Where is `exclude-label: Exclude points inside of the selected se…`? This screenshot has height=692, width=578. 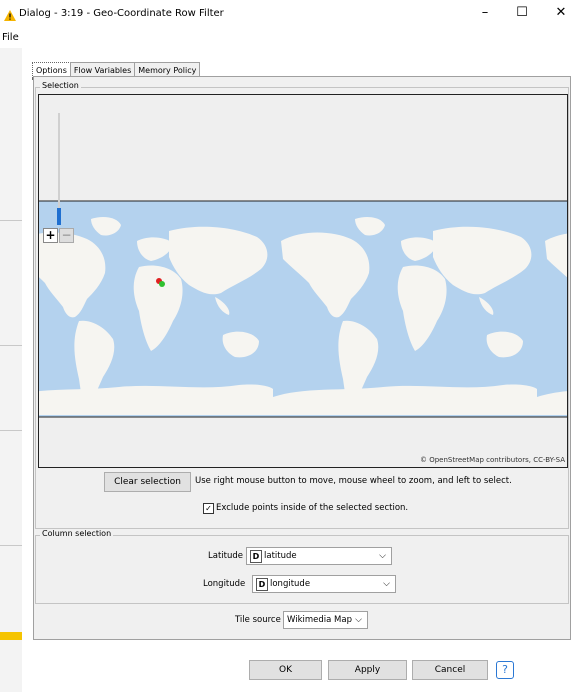 exclude-label: Exclude points inside of the selected se… is located at coordinates (312, 508).